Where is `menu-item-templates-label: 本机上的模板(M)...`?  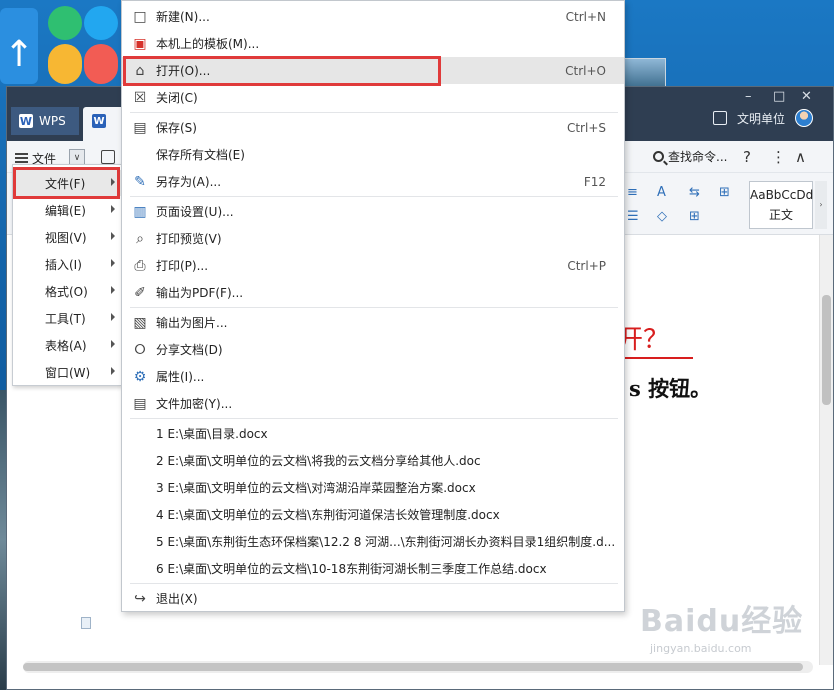
menu-item-templates-label: 本机上的模板(M)... is located at coordinates (208, 44).